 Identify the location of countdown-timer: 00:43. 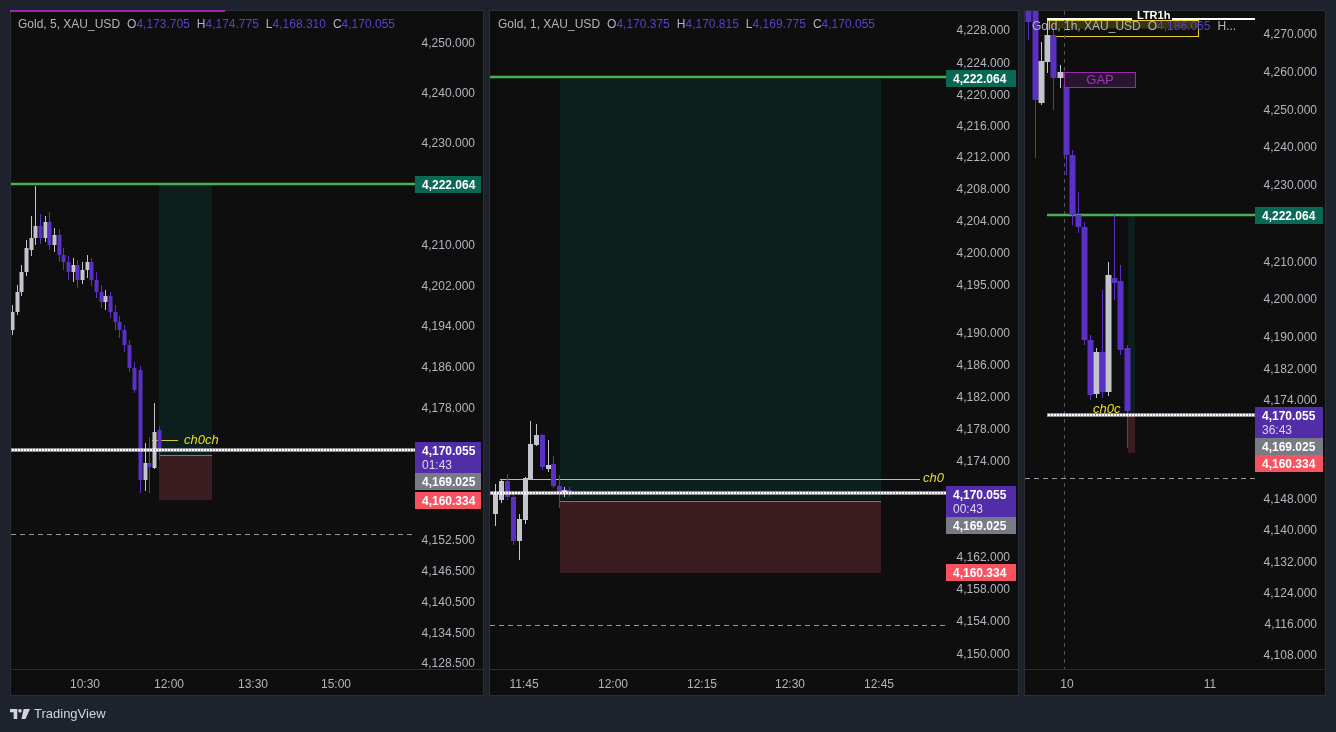
(969, 508).